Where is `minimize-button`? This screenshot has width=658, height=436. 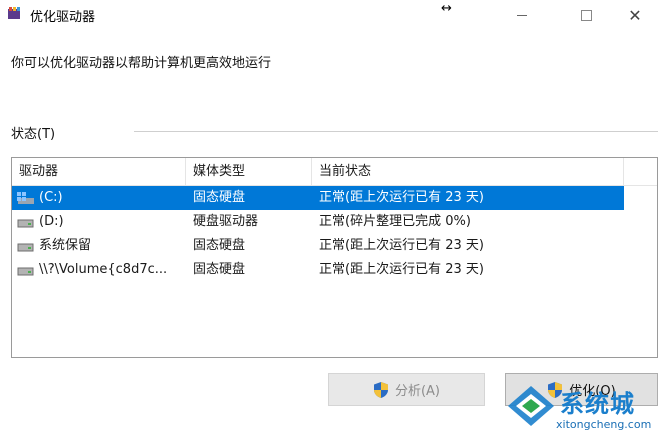
minimize-button is located at coordinates (522, 15).